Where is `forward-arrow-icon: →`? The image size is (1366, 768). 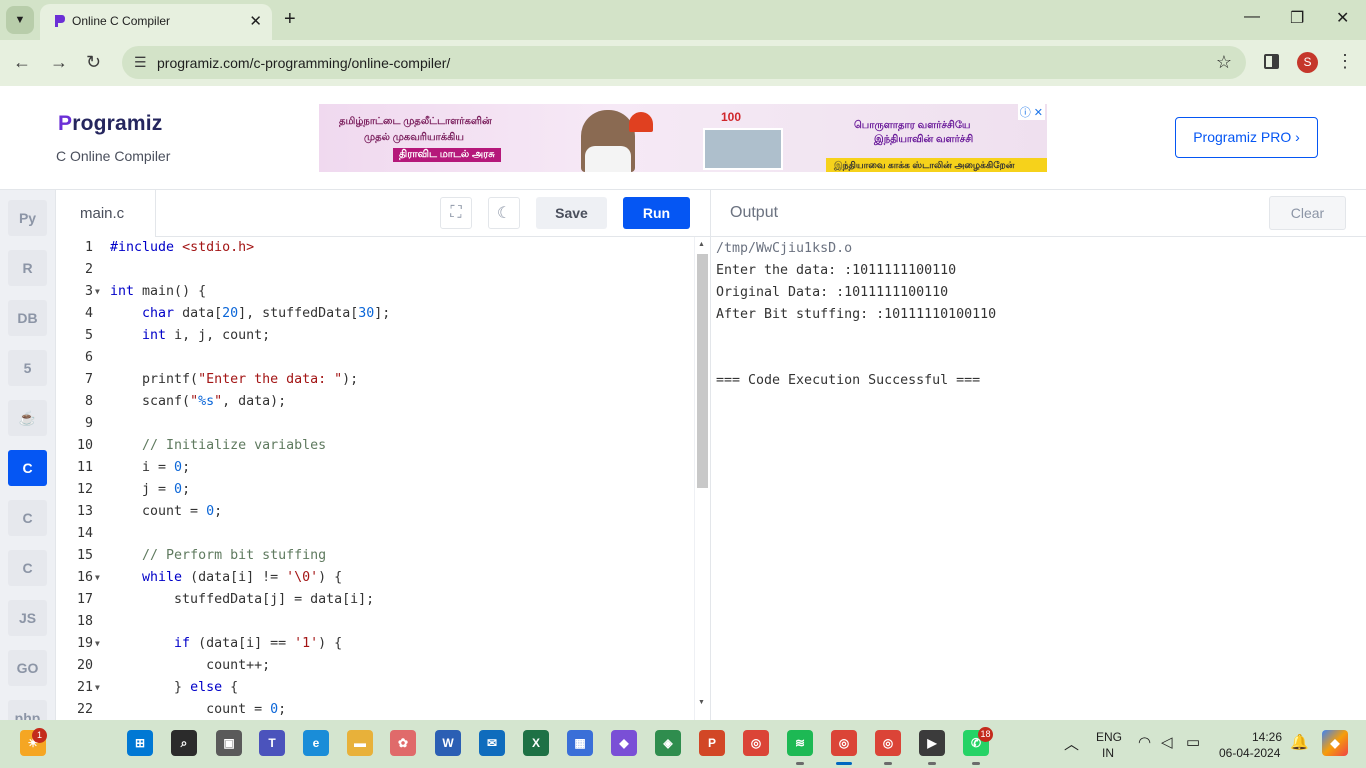
forward-arrow-icon: → is located at coordinates (59, 62).